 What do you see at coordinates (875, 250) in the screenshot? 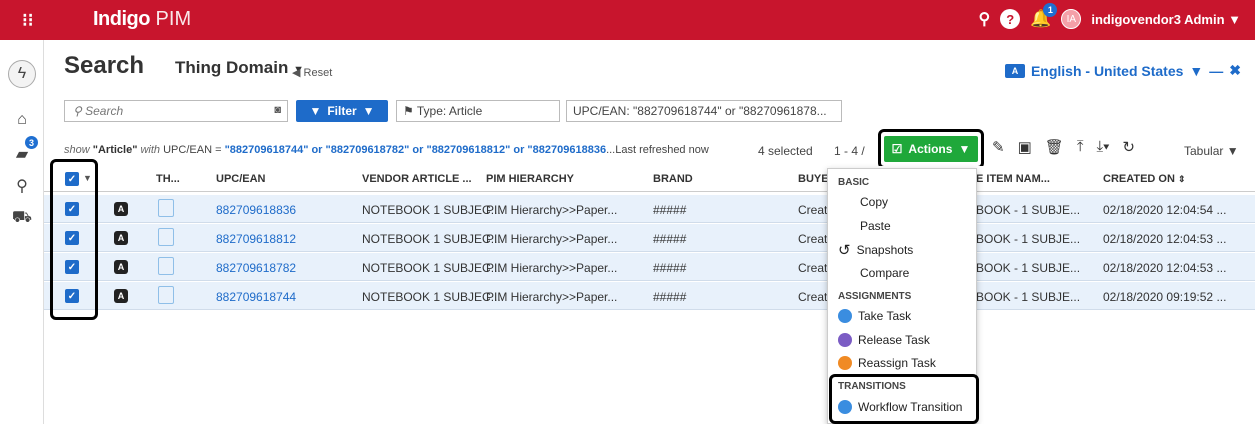
I see `menu-item-snapshots: ↺ Snapshots` at bounding box center [875, 250].